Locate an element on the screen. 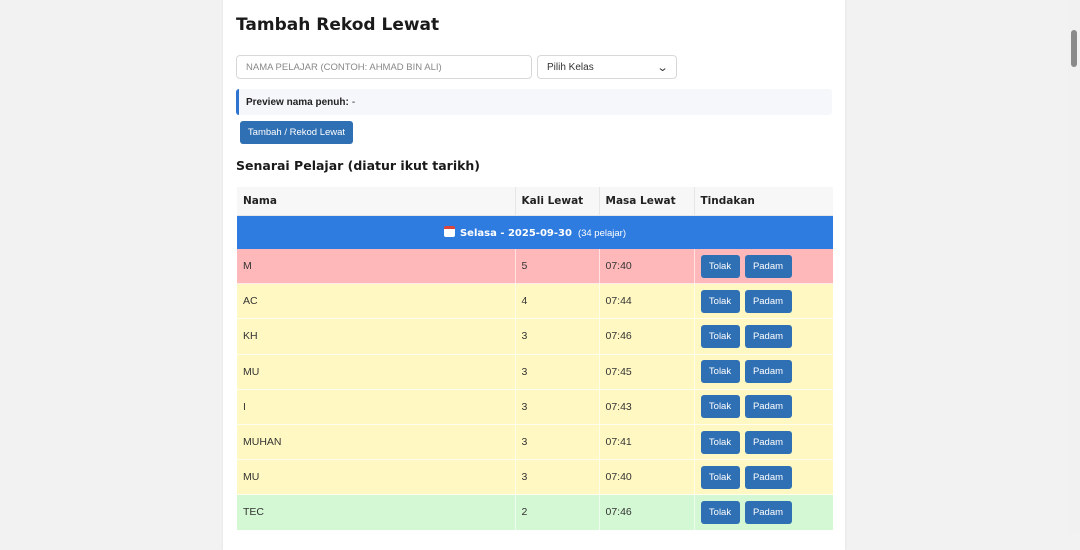 This screenshot has height=550, width=1080. column-header-times: Kali Lewat is located at coordinates (557, 201).